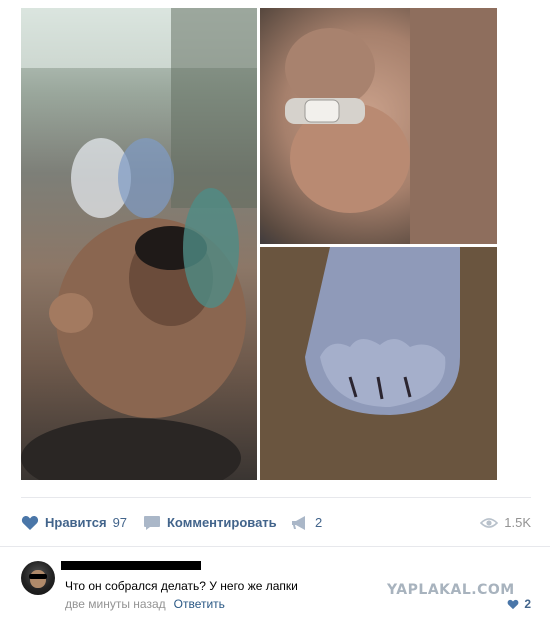  What do you see at coordinates (199, 604) in the screenshot?
I see `reply-link: Ответить` at bounding box center [199, 604].